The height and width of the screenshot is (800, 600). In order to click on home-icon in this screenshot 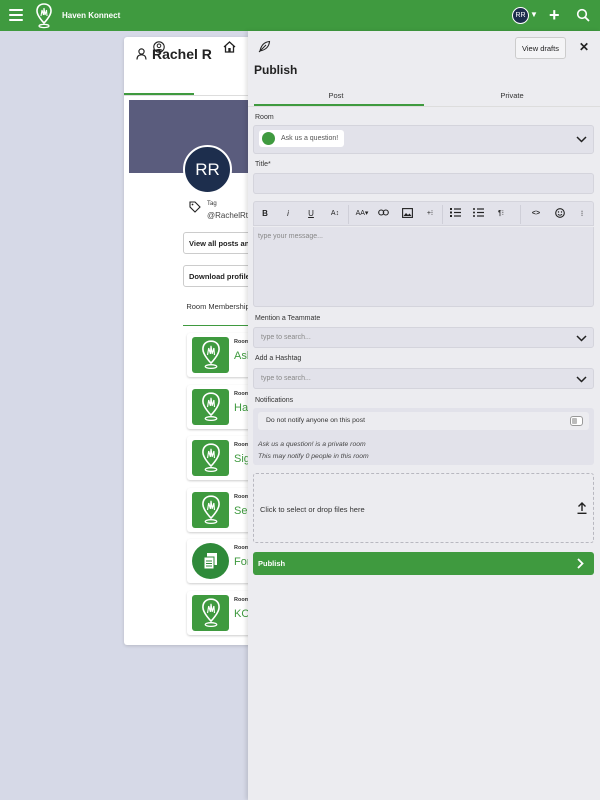, I will do `click(229, 47)`.